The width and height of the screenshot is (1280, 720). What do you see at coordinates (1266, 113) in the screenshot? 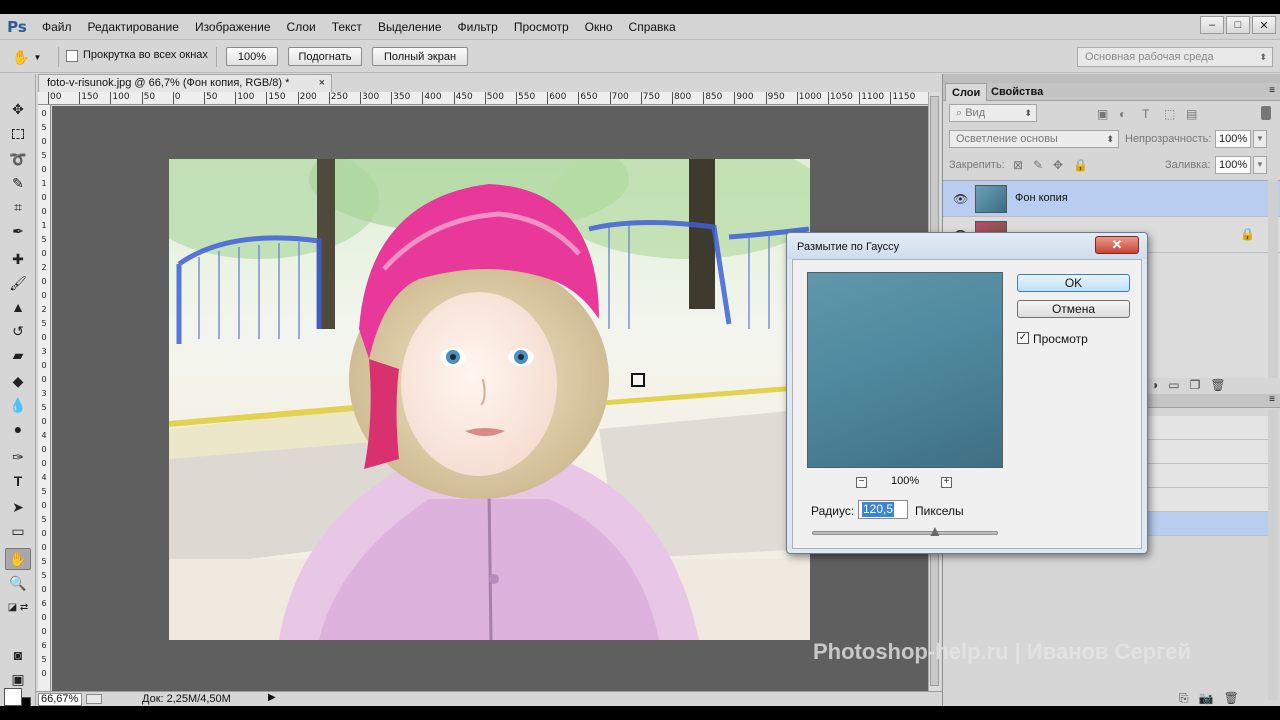
I see `filter-toggle-icon` at bounding box center [1266, 113].